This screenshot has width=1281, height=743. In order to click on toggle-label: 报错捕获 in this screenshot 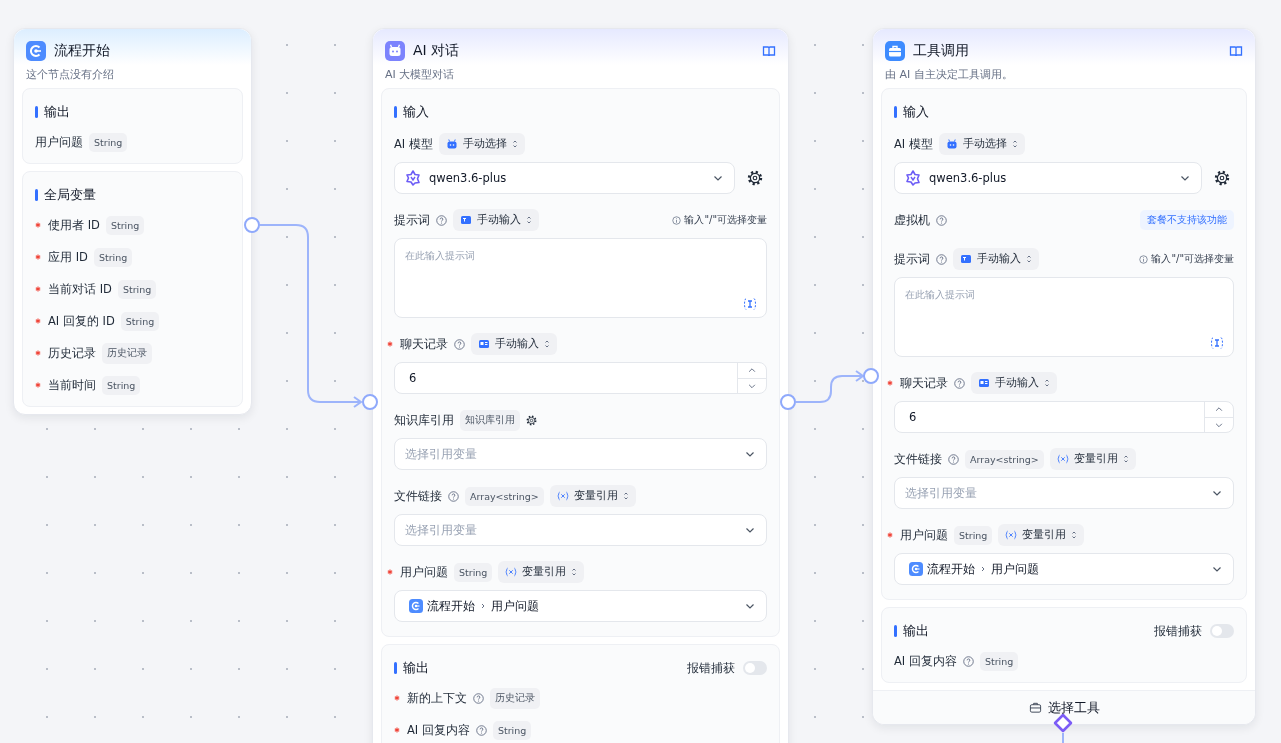, I will do `click(711, 668)`.